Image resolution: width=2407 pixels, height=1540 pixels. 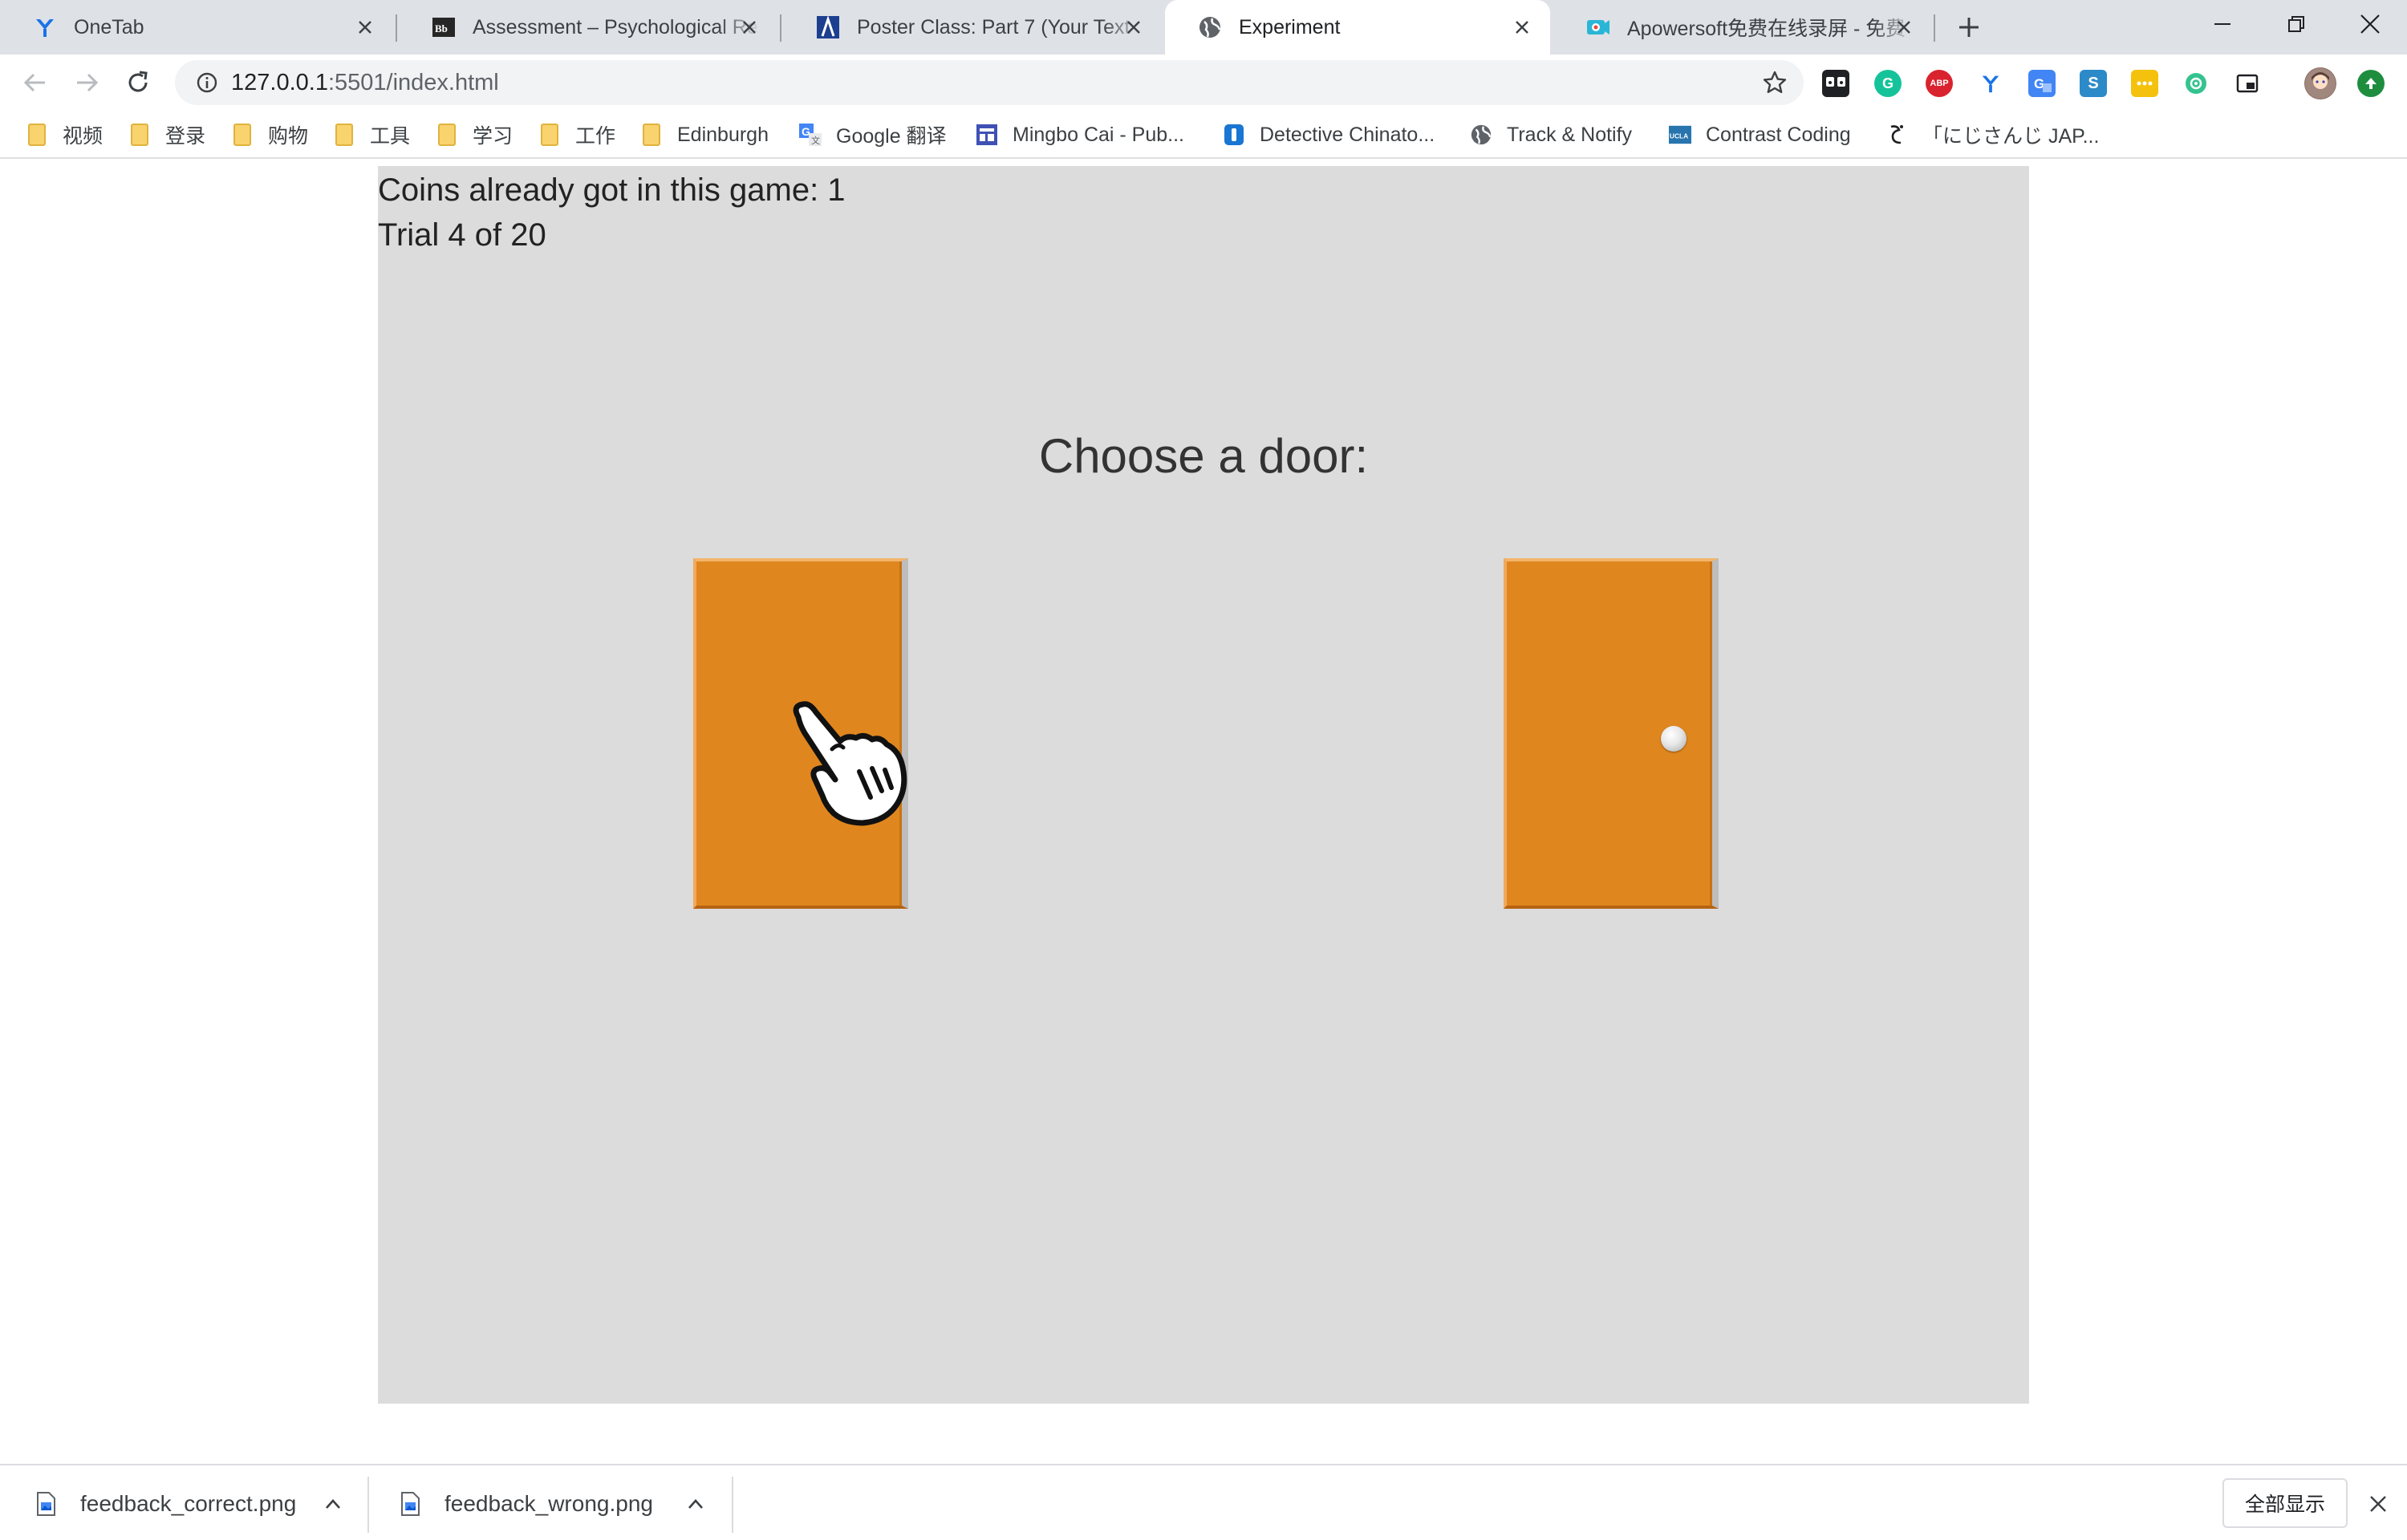 What do you see at coordinates (972, 27) in the screenshot?
I see `tab-poster-class: Poster Class: Part 7 (Your Text` at bounding box center [972, 27].